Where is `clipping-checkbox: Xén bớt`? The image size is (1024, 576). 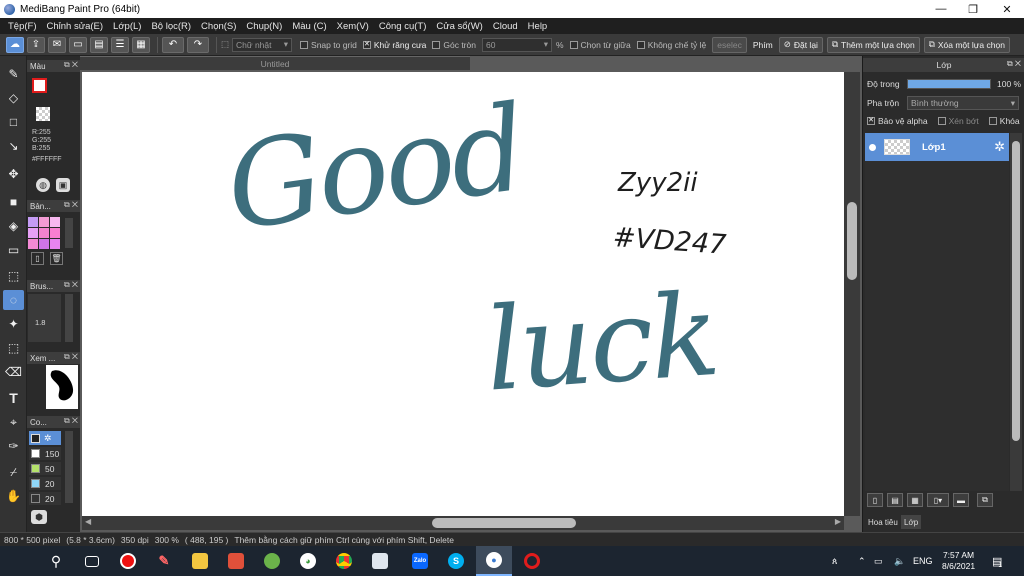 clipping-checkbox: Xén bớt is located at coordinates (958, 121).